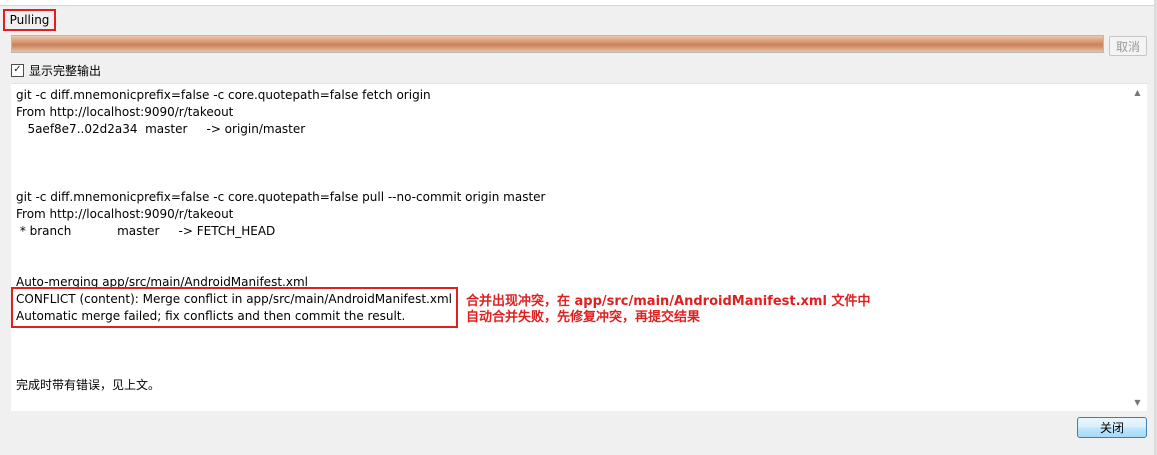 The height and width of the screenshot is (455, 1157). Describe the element at coordinates (1128, 46) in the screenshot. I see `cancel-button: 取消` at that location.